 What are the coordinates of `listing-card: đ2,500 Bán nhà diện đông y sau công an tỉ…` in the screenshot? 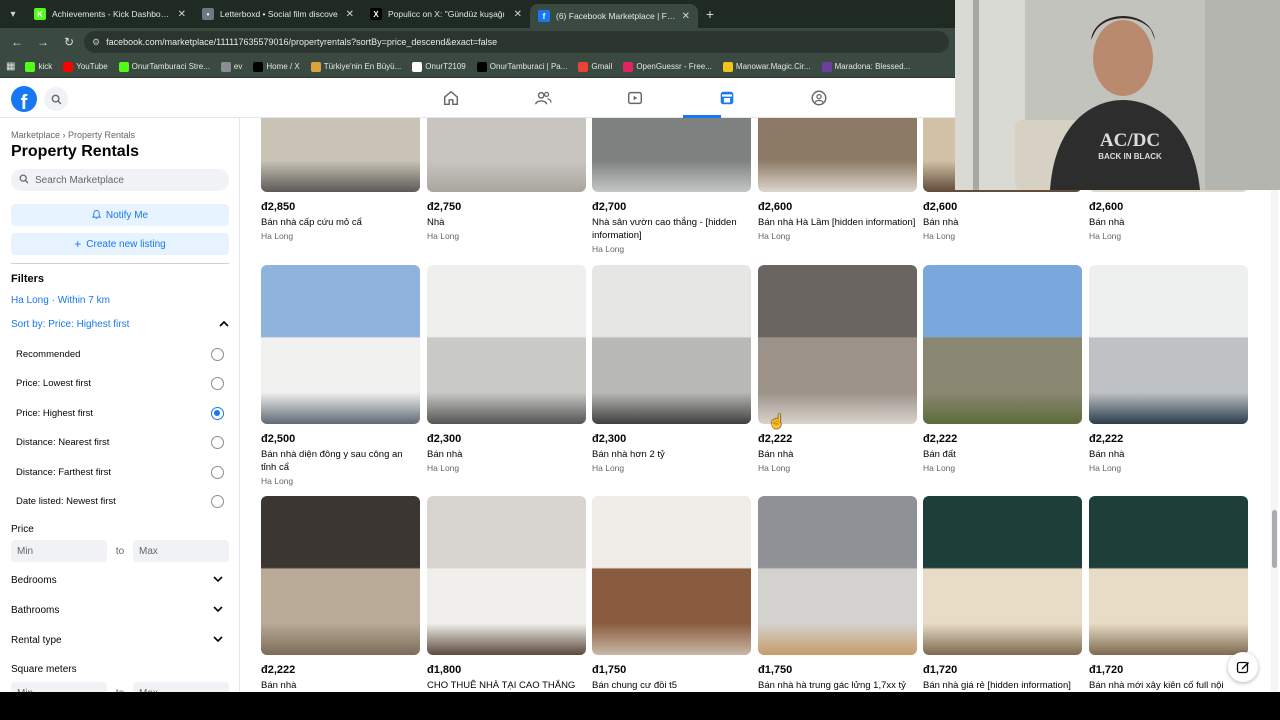 It's located at (340, 375).